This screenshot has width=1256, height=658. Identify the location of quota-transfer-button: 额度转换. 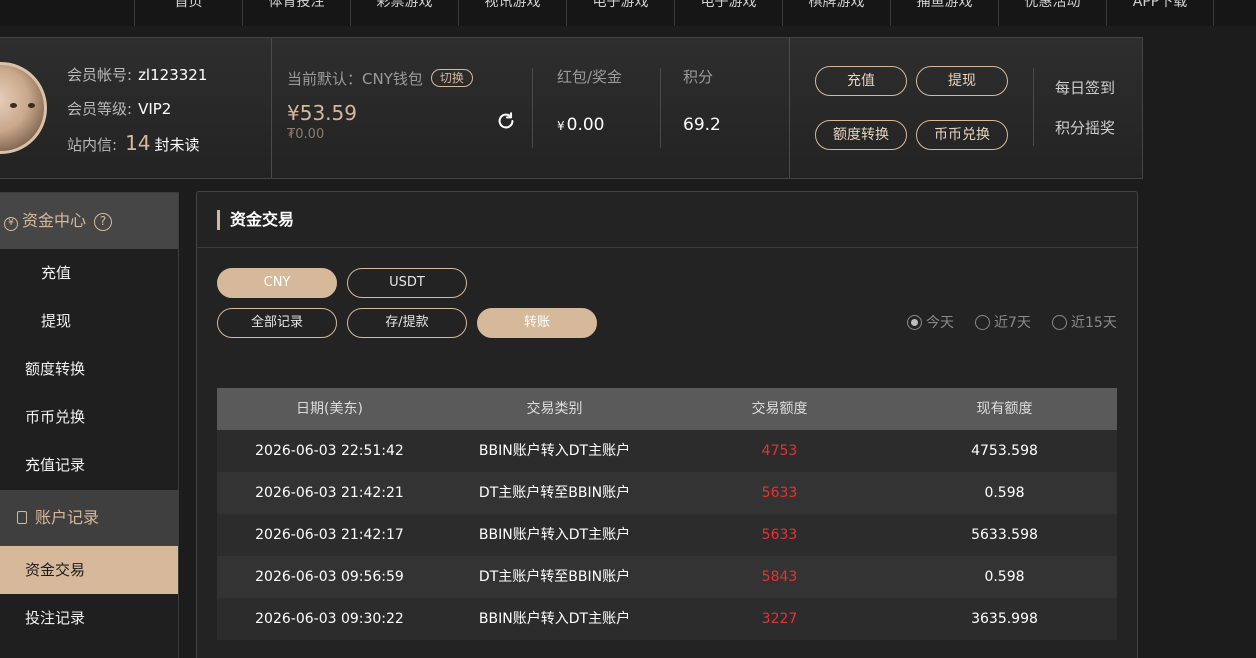
(861, 135).